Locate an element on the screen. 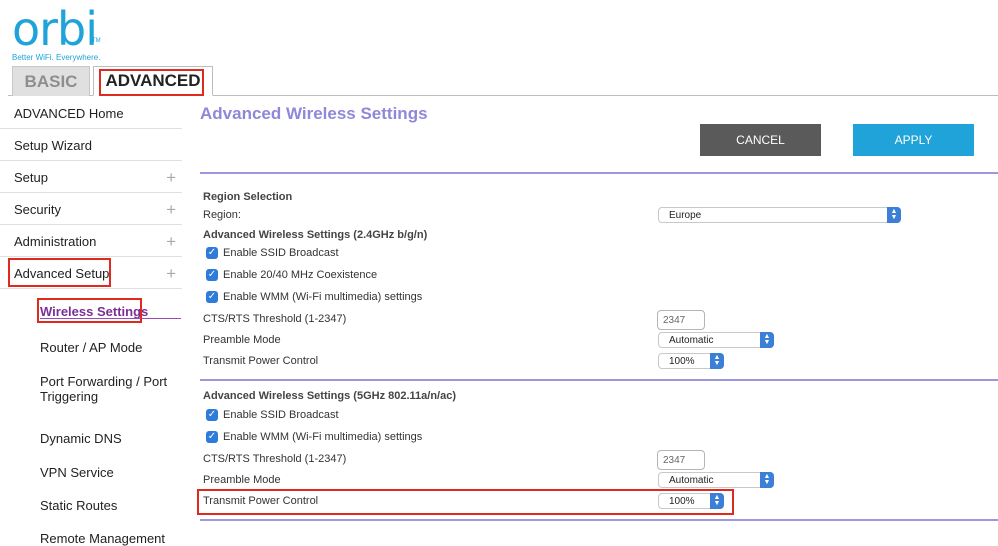 This screenshot has width=998, height=546. band24-coexistence-checkbox: ✓ Enable 20/40 MHz Coexistence is located at coordinates (291, 275).